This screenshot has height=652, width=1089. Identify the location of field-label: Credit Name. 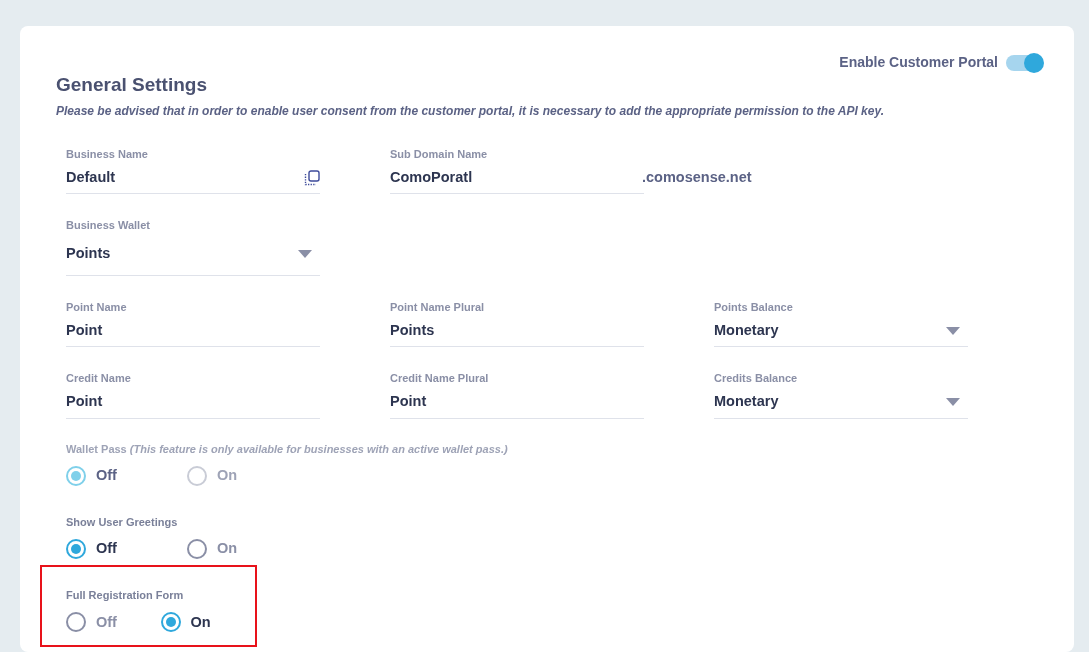
(99, 378).